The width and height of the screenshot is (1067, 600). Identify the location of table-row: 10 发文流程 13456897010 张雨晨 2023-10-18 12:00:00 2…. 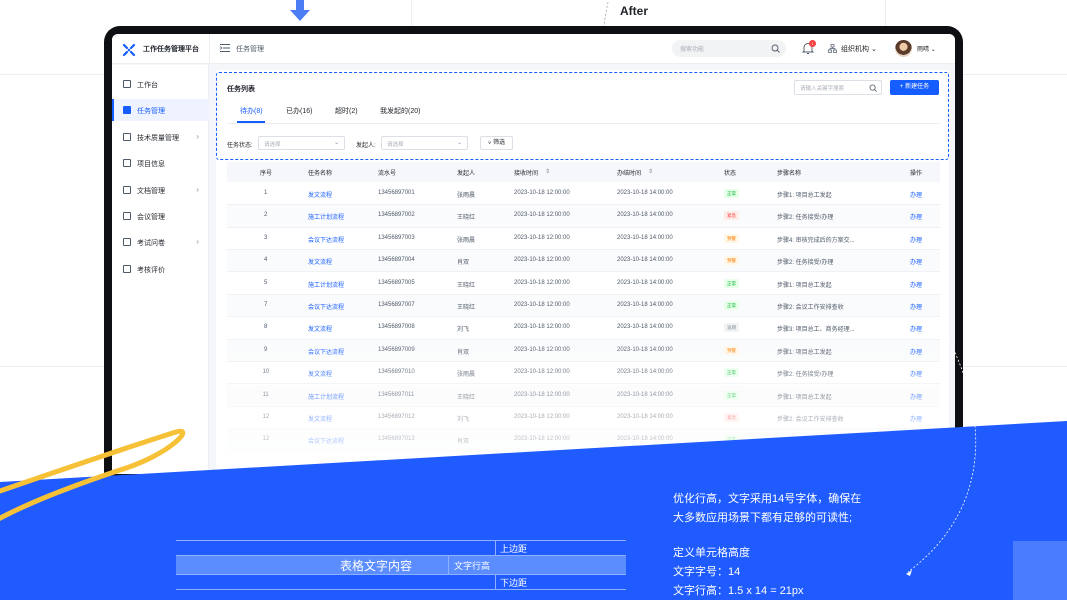
(583, 373).